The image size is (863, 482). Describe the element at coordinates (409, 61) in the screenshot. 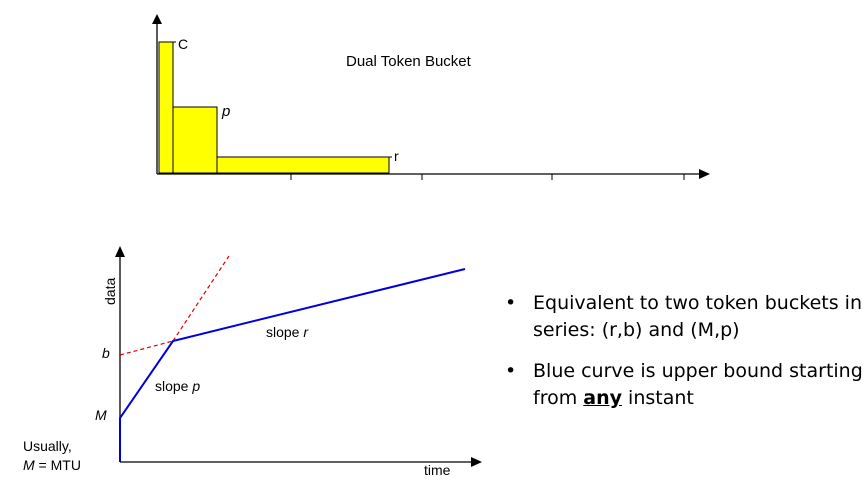

I see `top-diagram-title: Dual Token Bucket` at that location.